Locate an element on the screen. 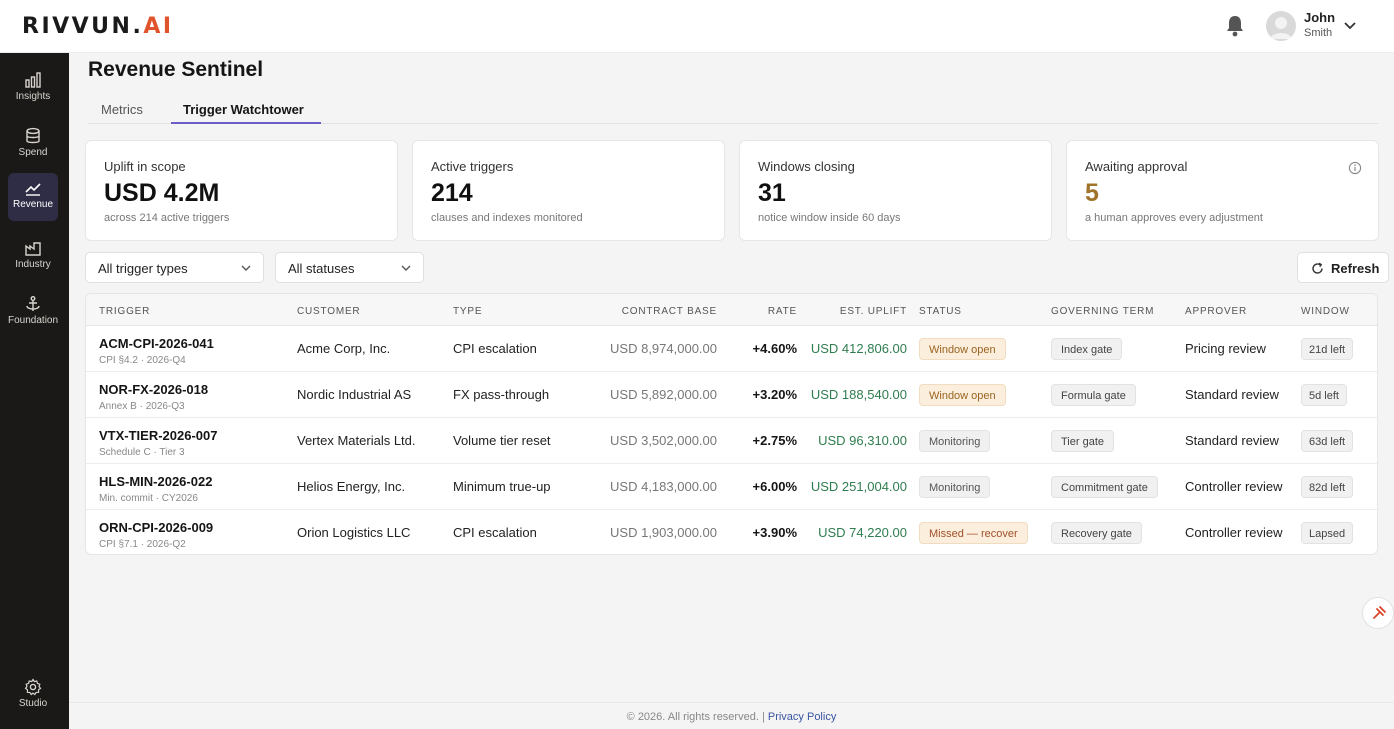 Image resolution: width=1394 pixels, height=729 pixels. col-header-contract-base: CONTRACT BASE is located at coordinates (651, 311).